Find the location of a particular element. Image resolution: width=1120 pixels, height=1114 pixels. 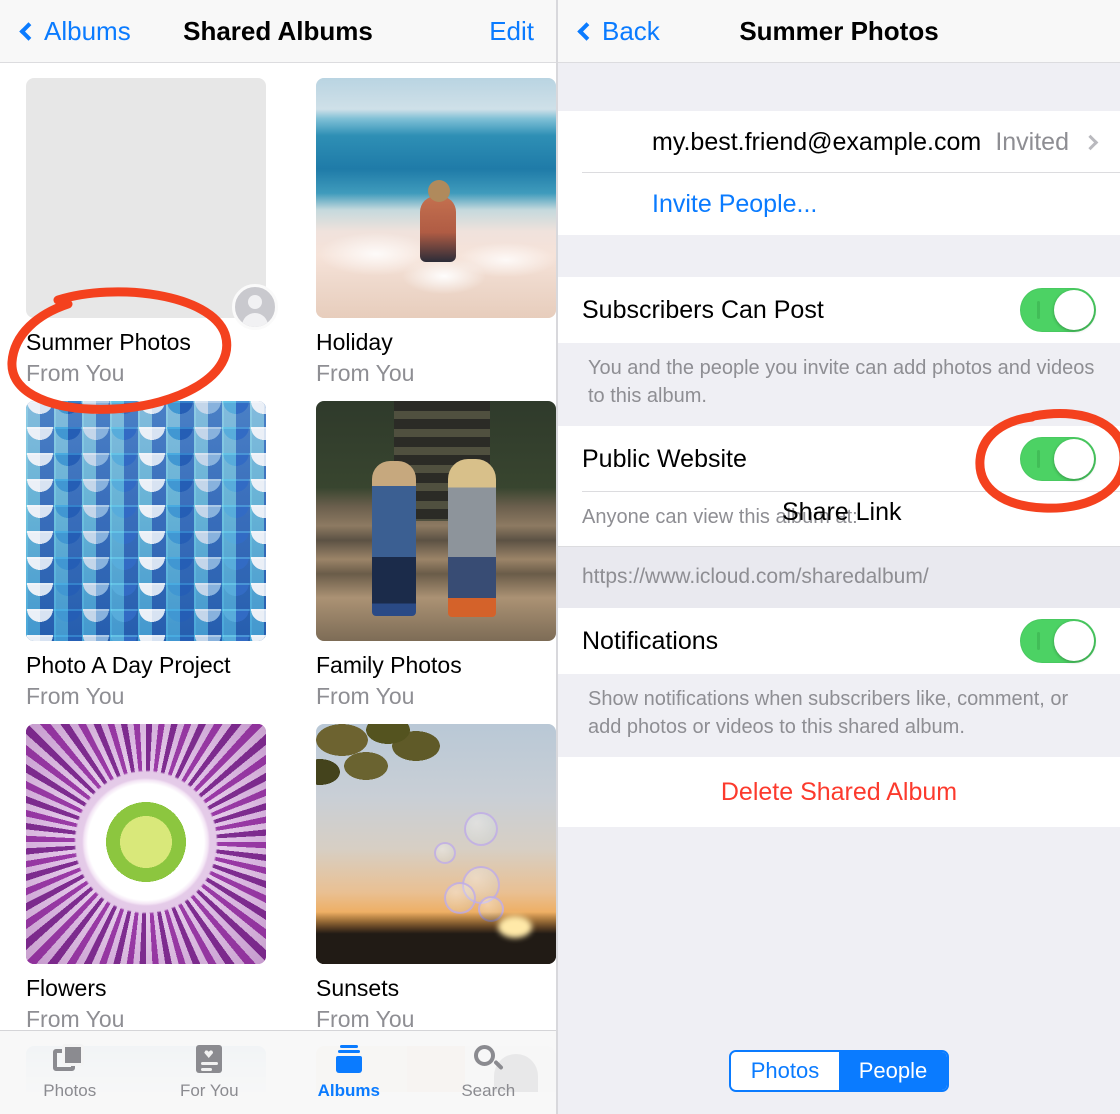

subscriber-row: my.best.friend@example.com Invited is located at coordinates (839, 142).